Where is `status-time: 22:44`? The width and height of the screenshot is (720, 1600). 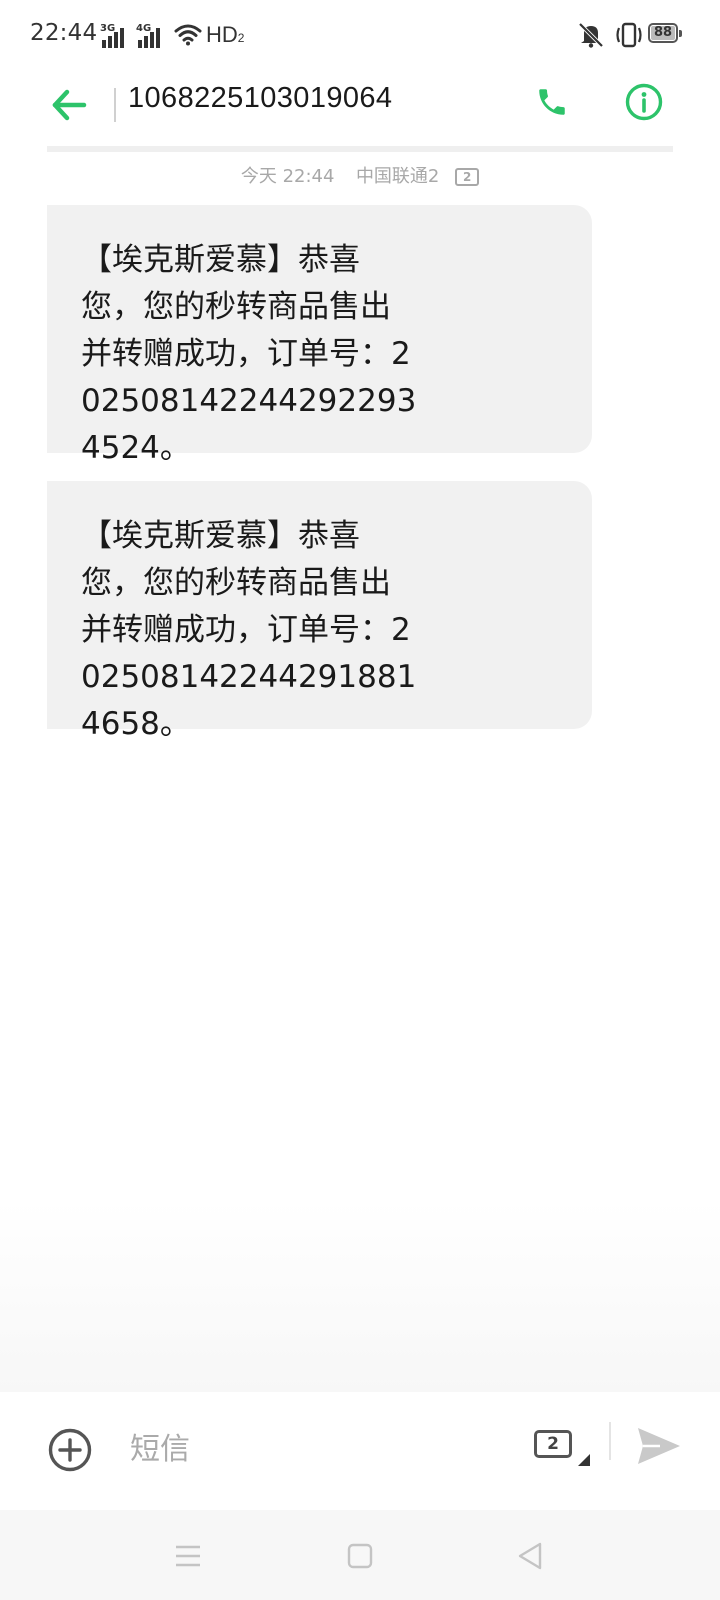
status-time: 22:44 is located at coordinates (64, 33).